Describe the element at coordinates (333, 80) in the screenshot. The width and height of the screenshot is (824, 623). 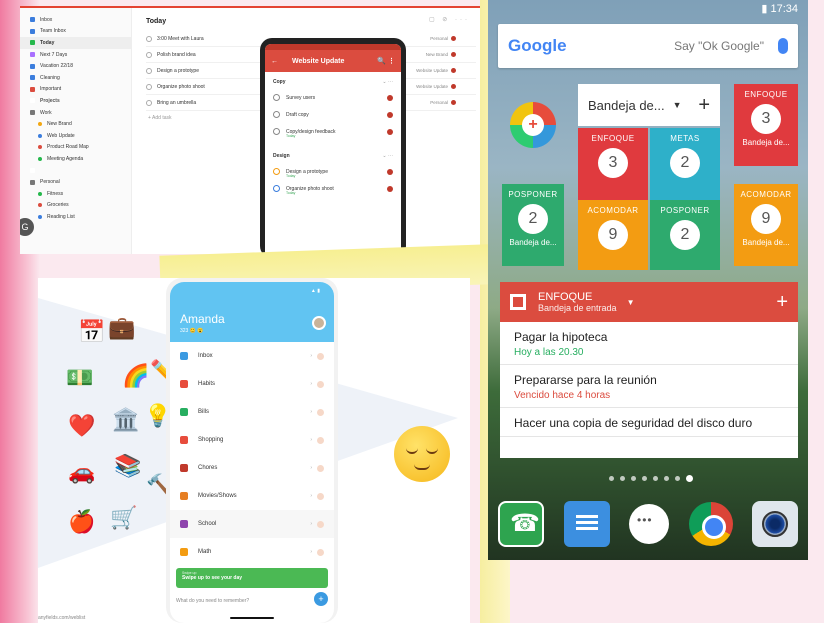
I see `section-header-copy: Copy ⌄ ···` at that location.